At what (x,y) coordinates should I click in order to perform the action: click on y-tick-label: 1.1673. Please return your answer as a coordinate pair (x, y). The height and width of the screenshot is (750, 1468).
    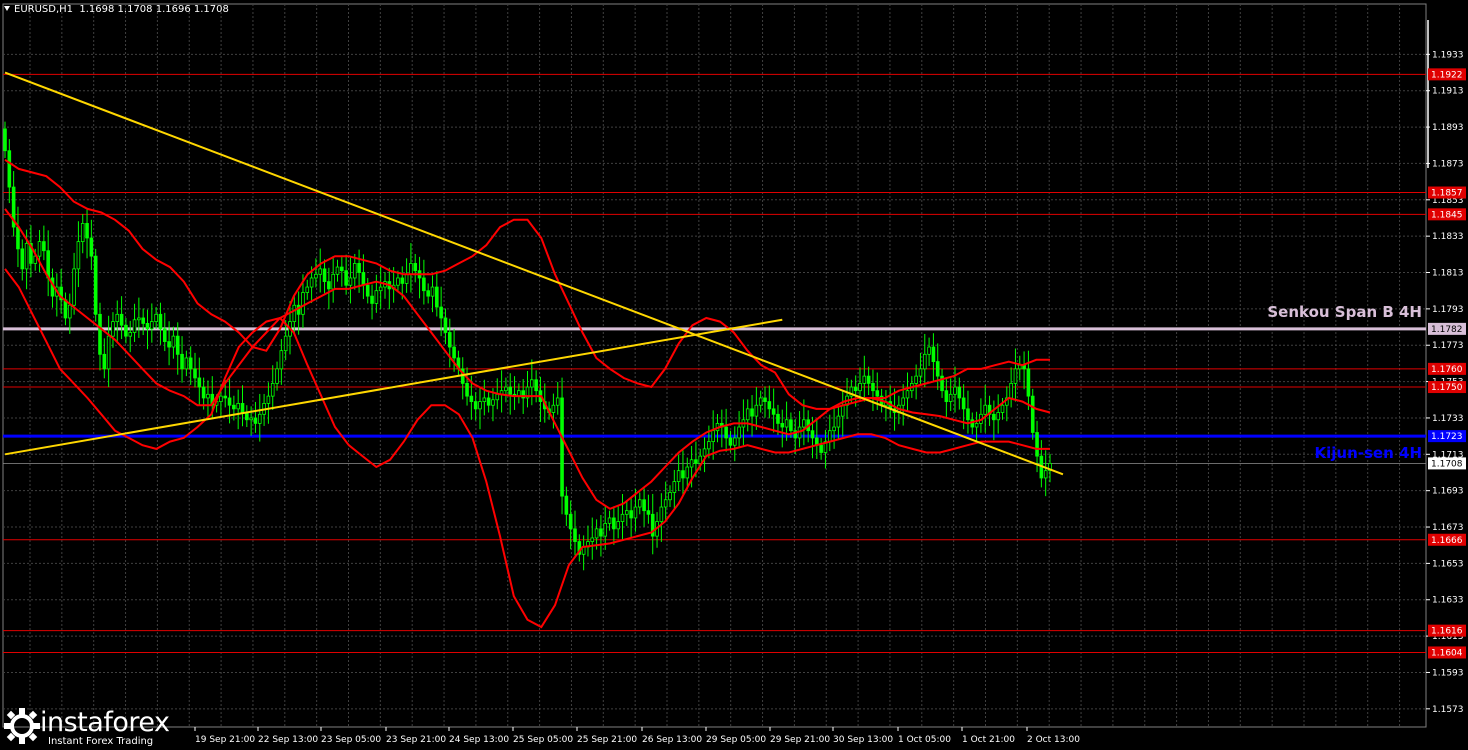
    Looking at the image, I should click on (1448, 528).